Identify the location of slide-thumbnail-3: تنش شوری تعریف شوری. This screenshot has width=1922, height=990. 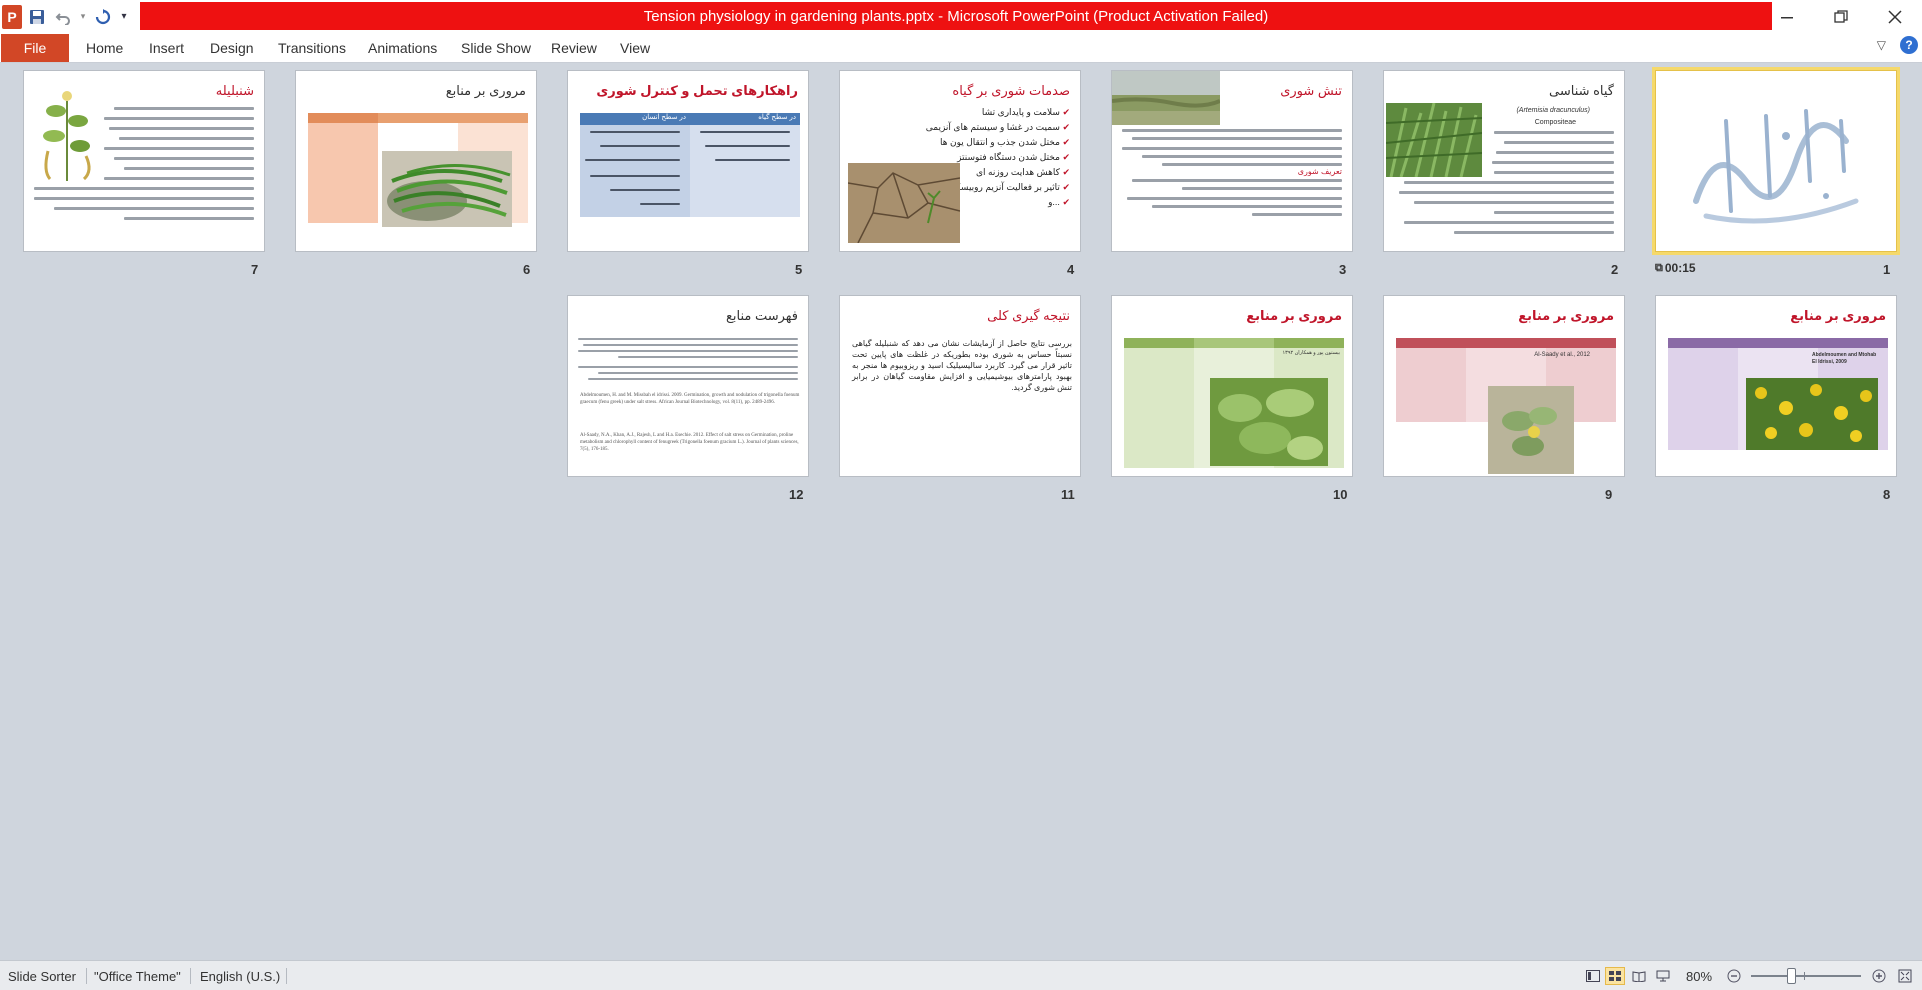
(1232, 161).